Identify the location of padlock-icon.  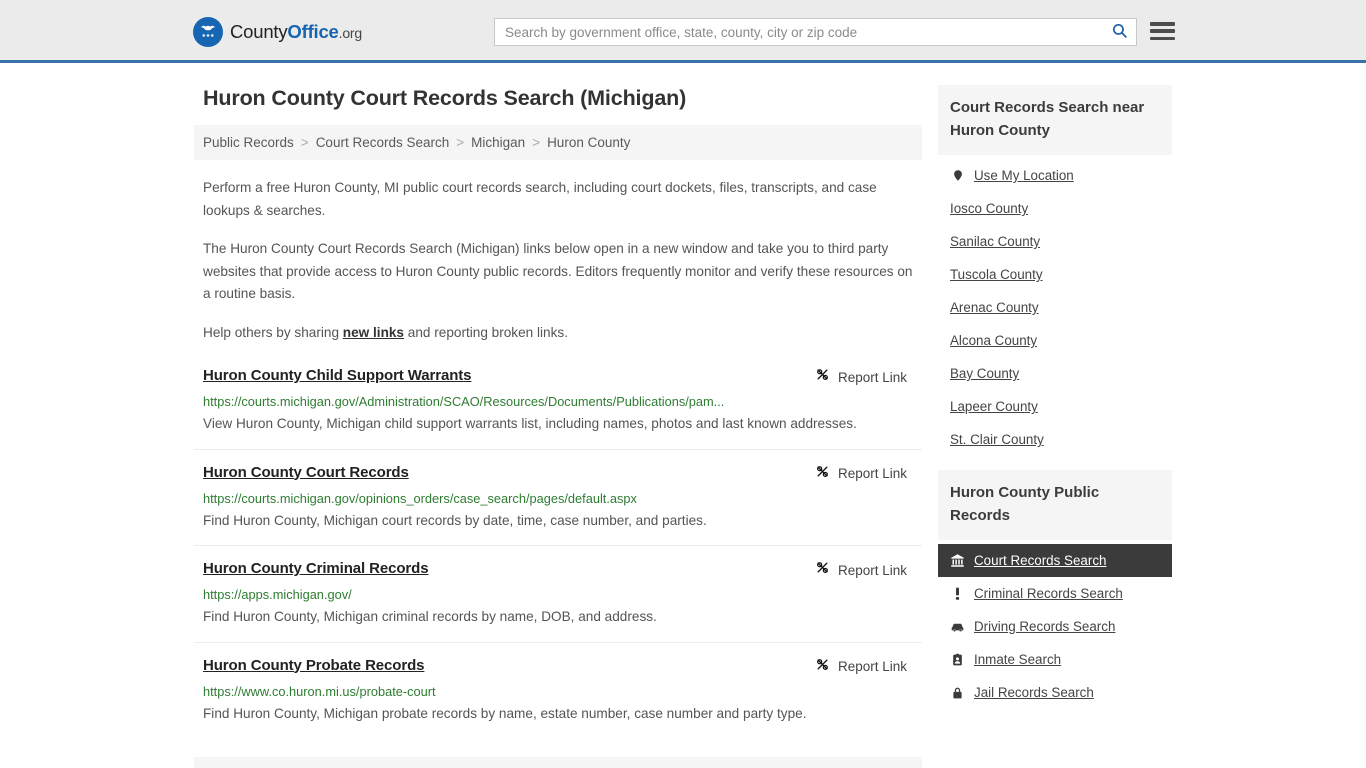
(957, 692).